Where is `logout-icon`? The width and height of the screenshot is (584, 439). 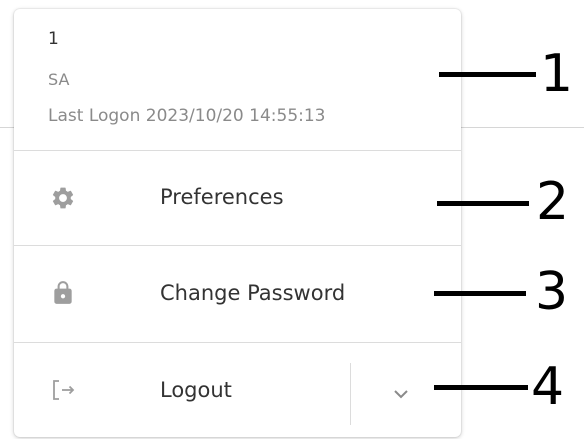
logout-icon is located at coordinates (64, 390).